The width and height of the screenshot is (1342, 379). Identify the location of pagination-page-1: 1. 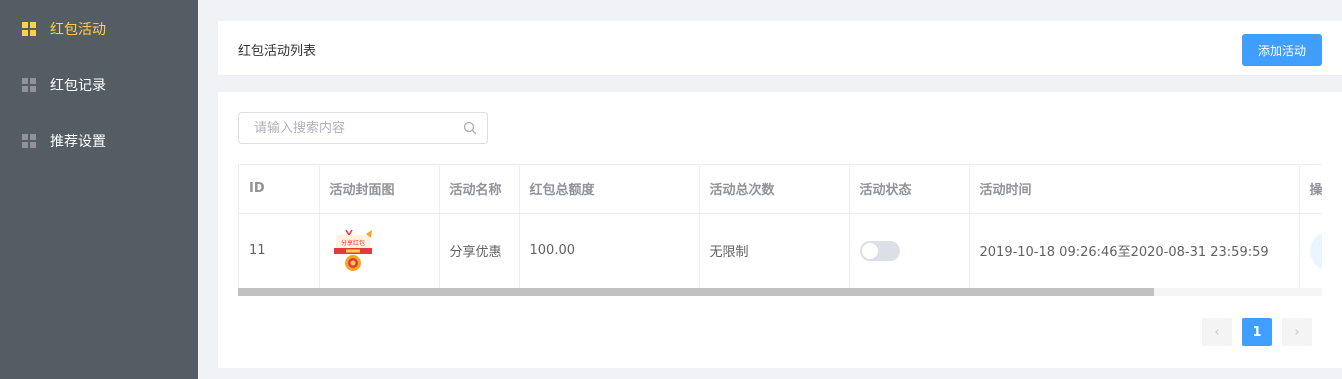
(1257, 332).